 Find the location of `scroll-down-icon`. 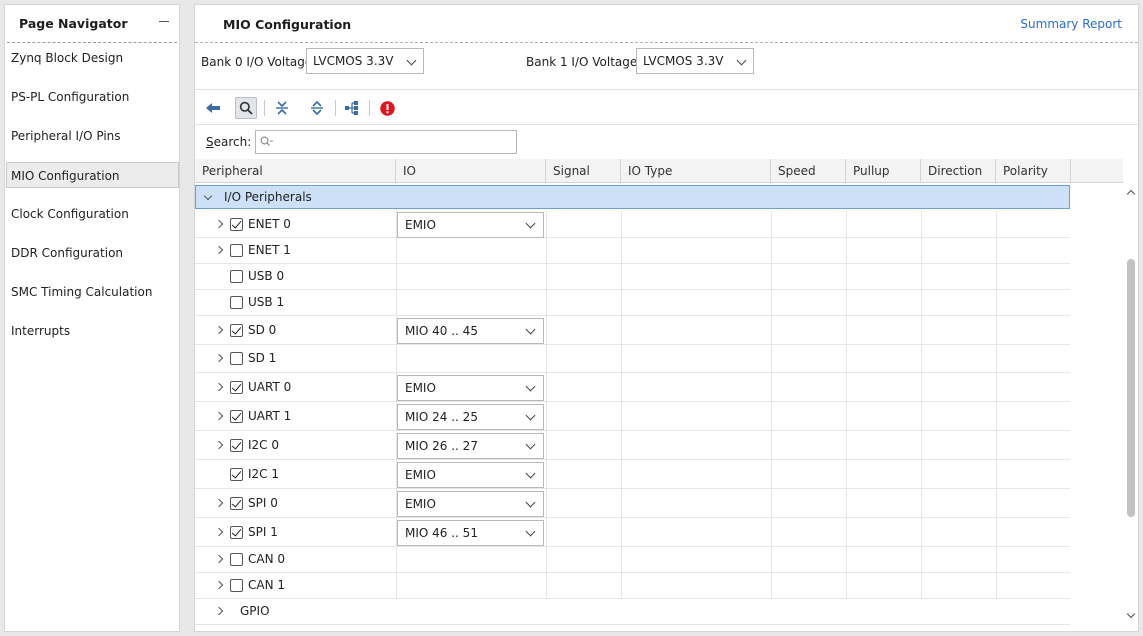

scroll-down-icon is located at coordinates (1131, 614).